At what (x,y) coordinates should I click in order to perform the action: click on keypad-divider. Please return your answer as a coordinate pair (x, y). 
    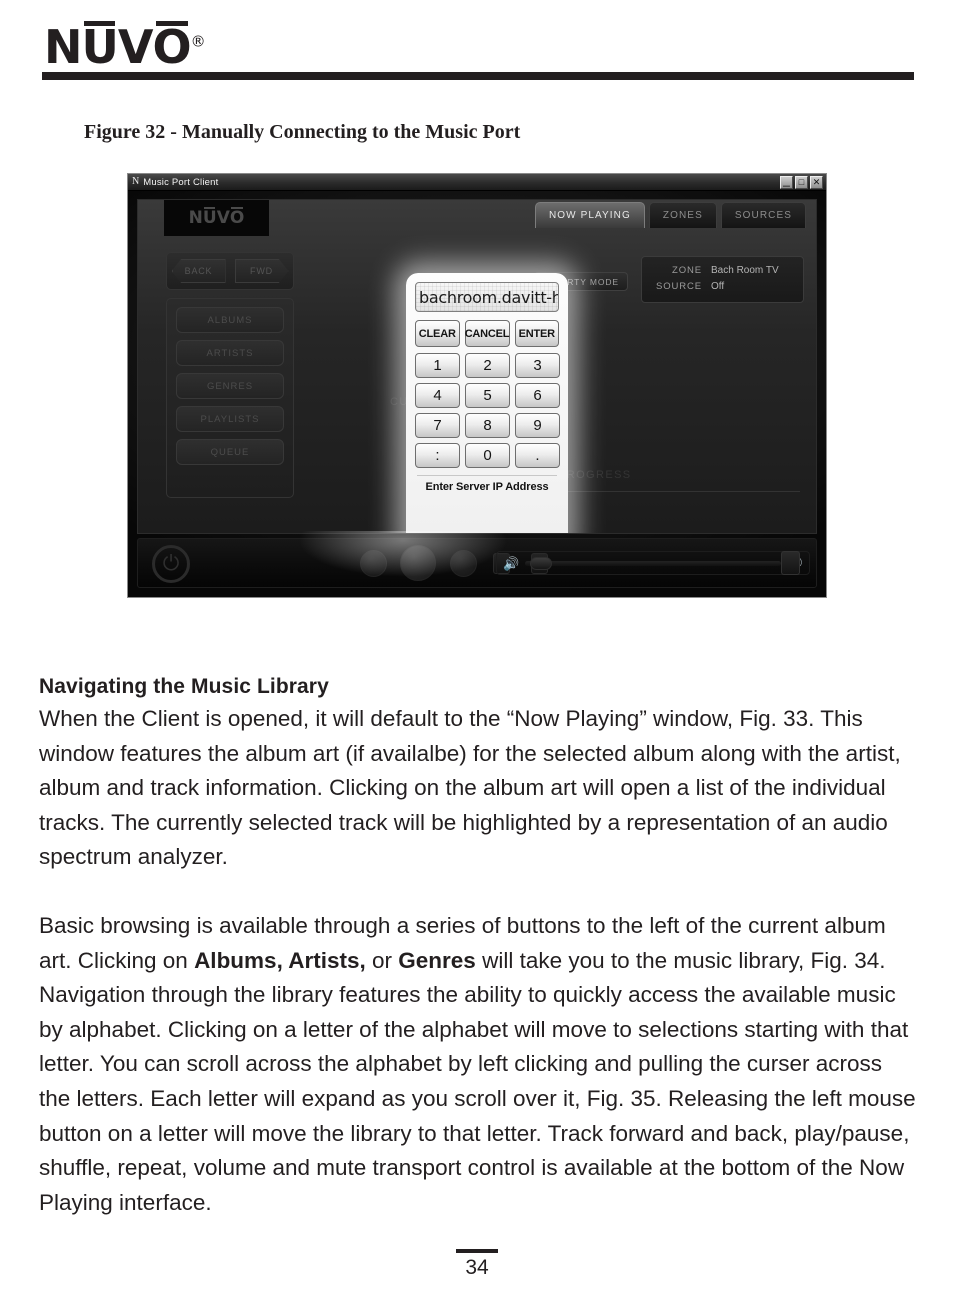
    Looking at the image, I should click on (487, 475).